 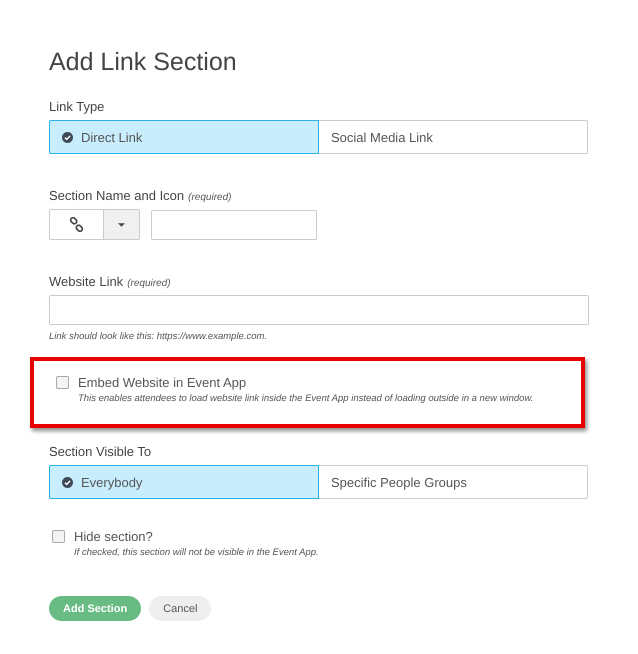 I want to click on hint-text: Link should look like this: https://www.example.com., so click(x=158, y=336).